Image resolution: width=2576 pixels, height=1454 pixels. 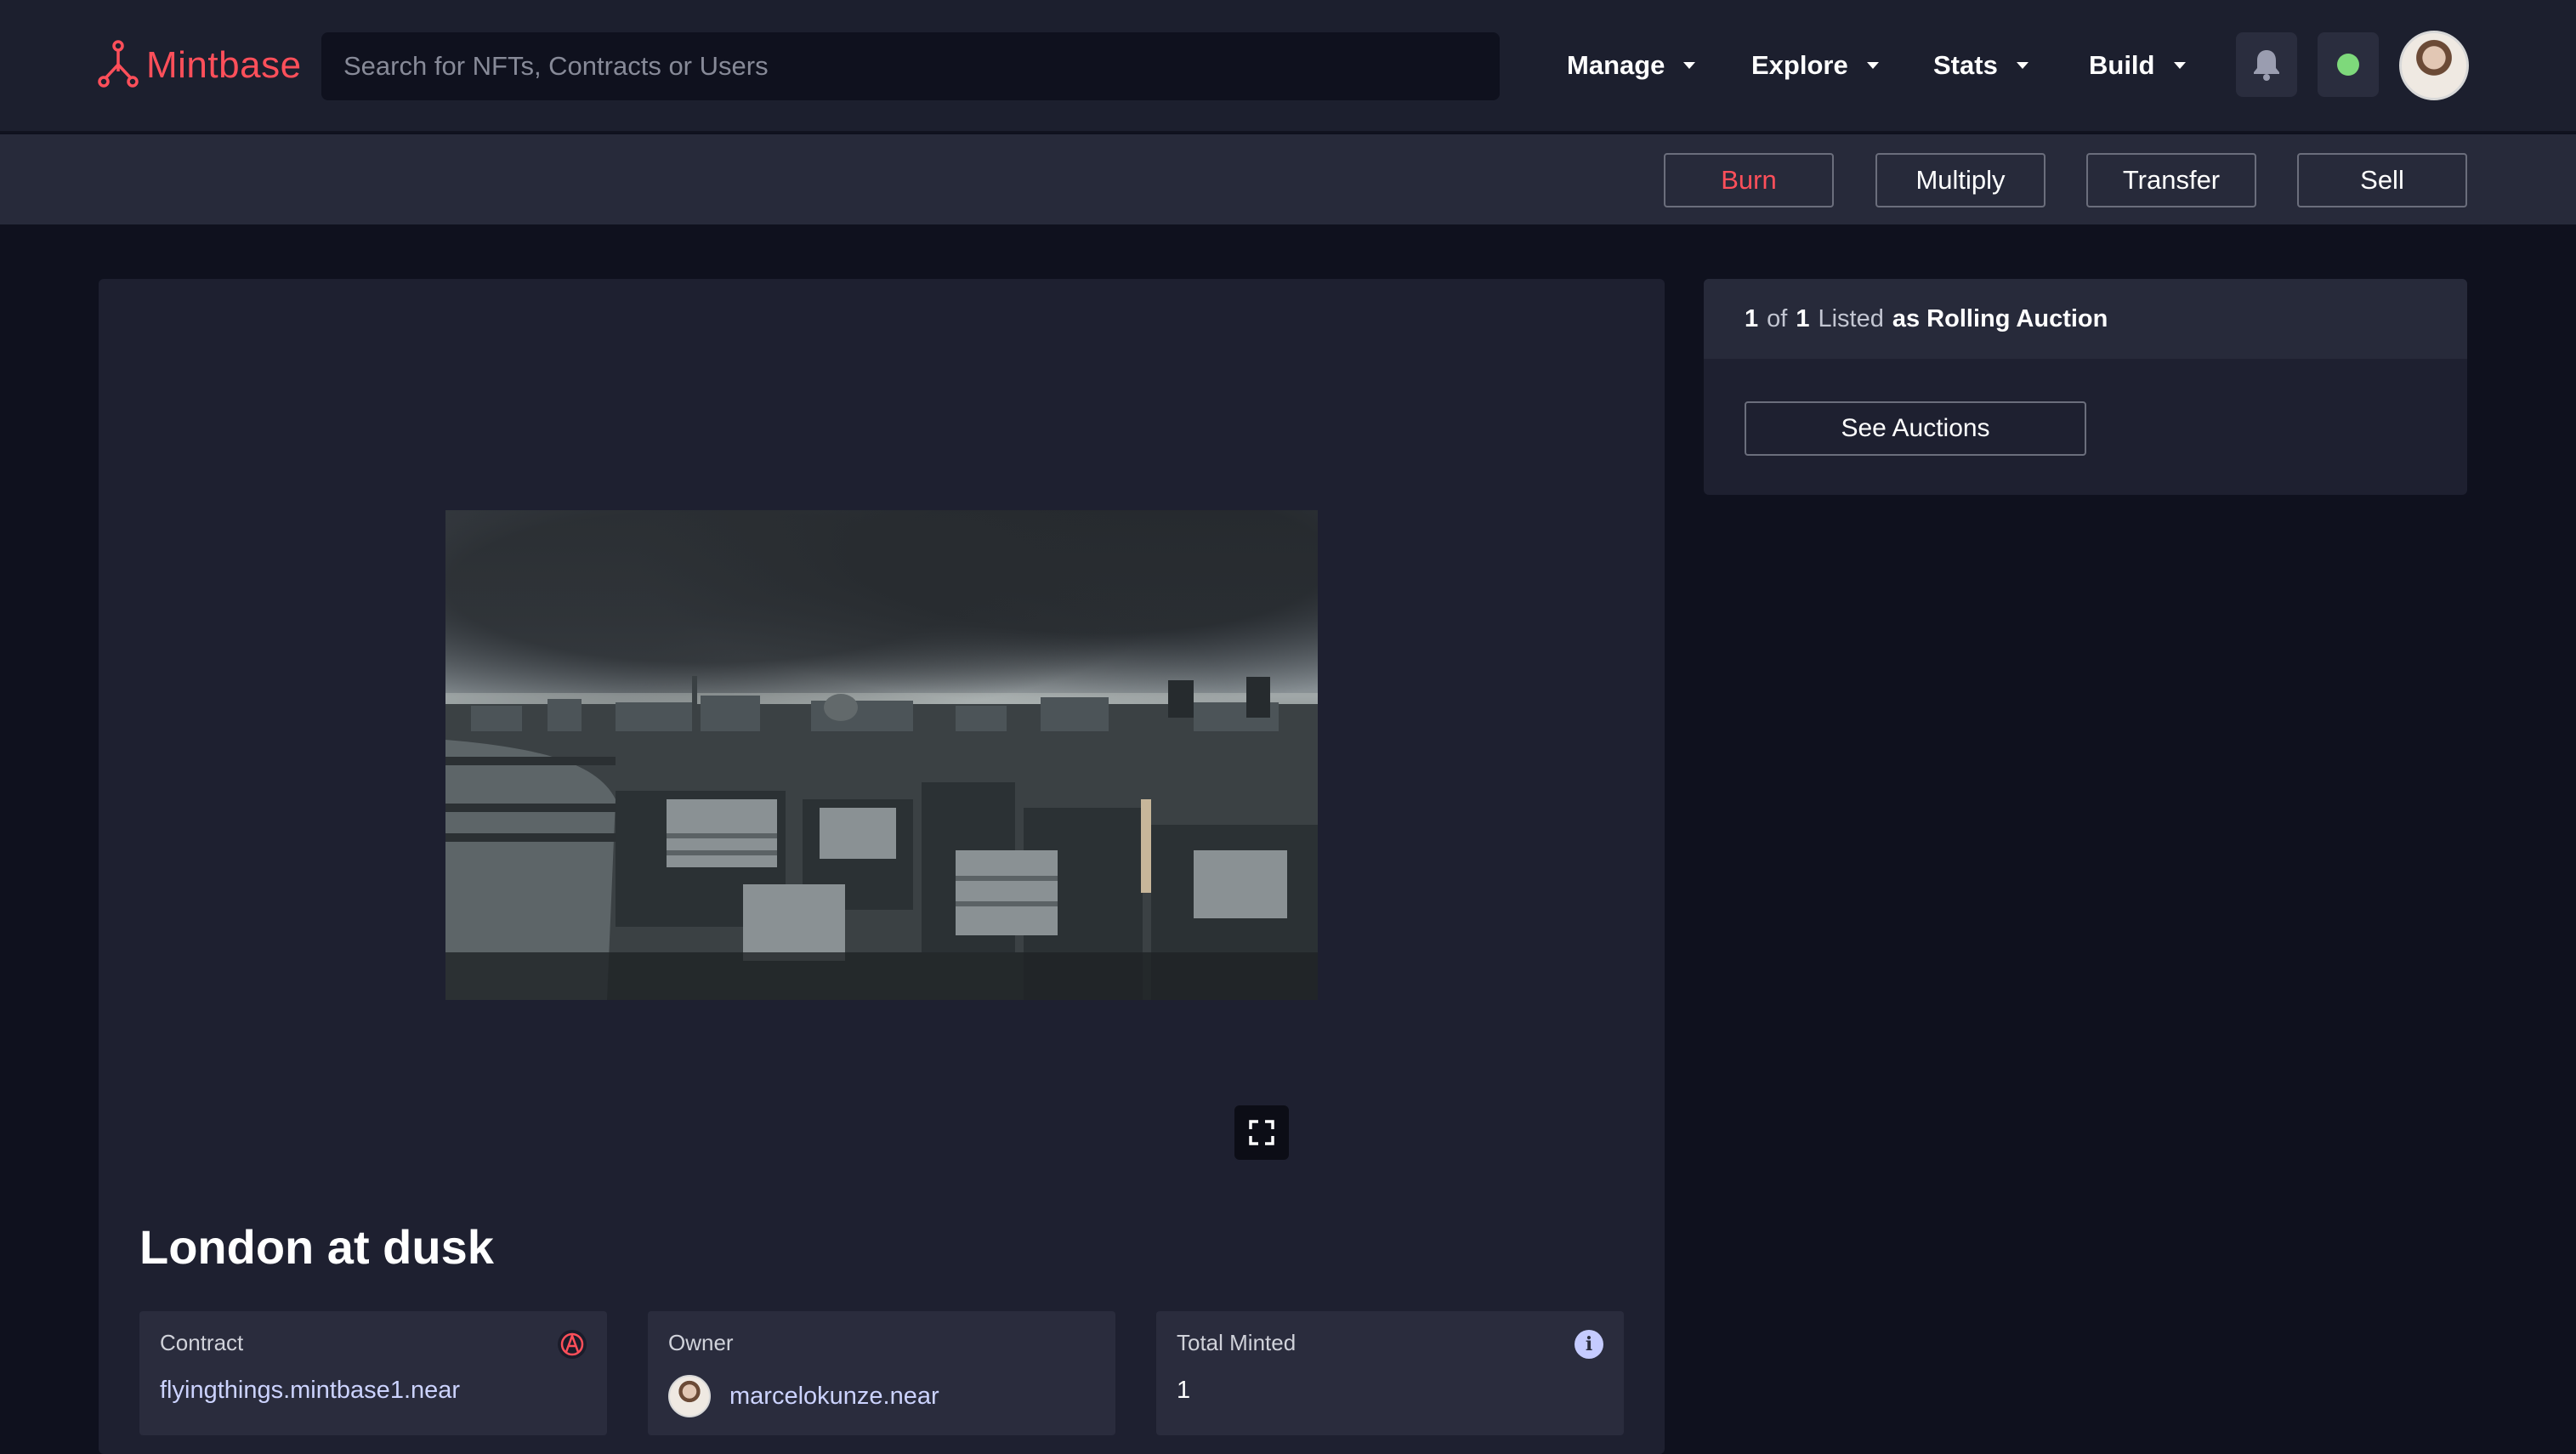 I want to click on nav-explore-label: Explore, so click(x=1800, y=65).